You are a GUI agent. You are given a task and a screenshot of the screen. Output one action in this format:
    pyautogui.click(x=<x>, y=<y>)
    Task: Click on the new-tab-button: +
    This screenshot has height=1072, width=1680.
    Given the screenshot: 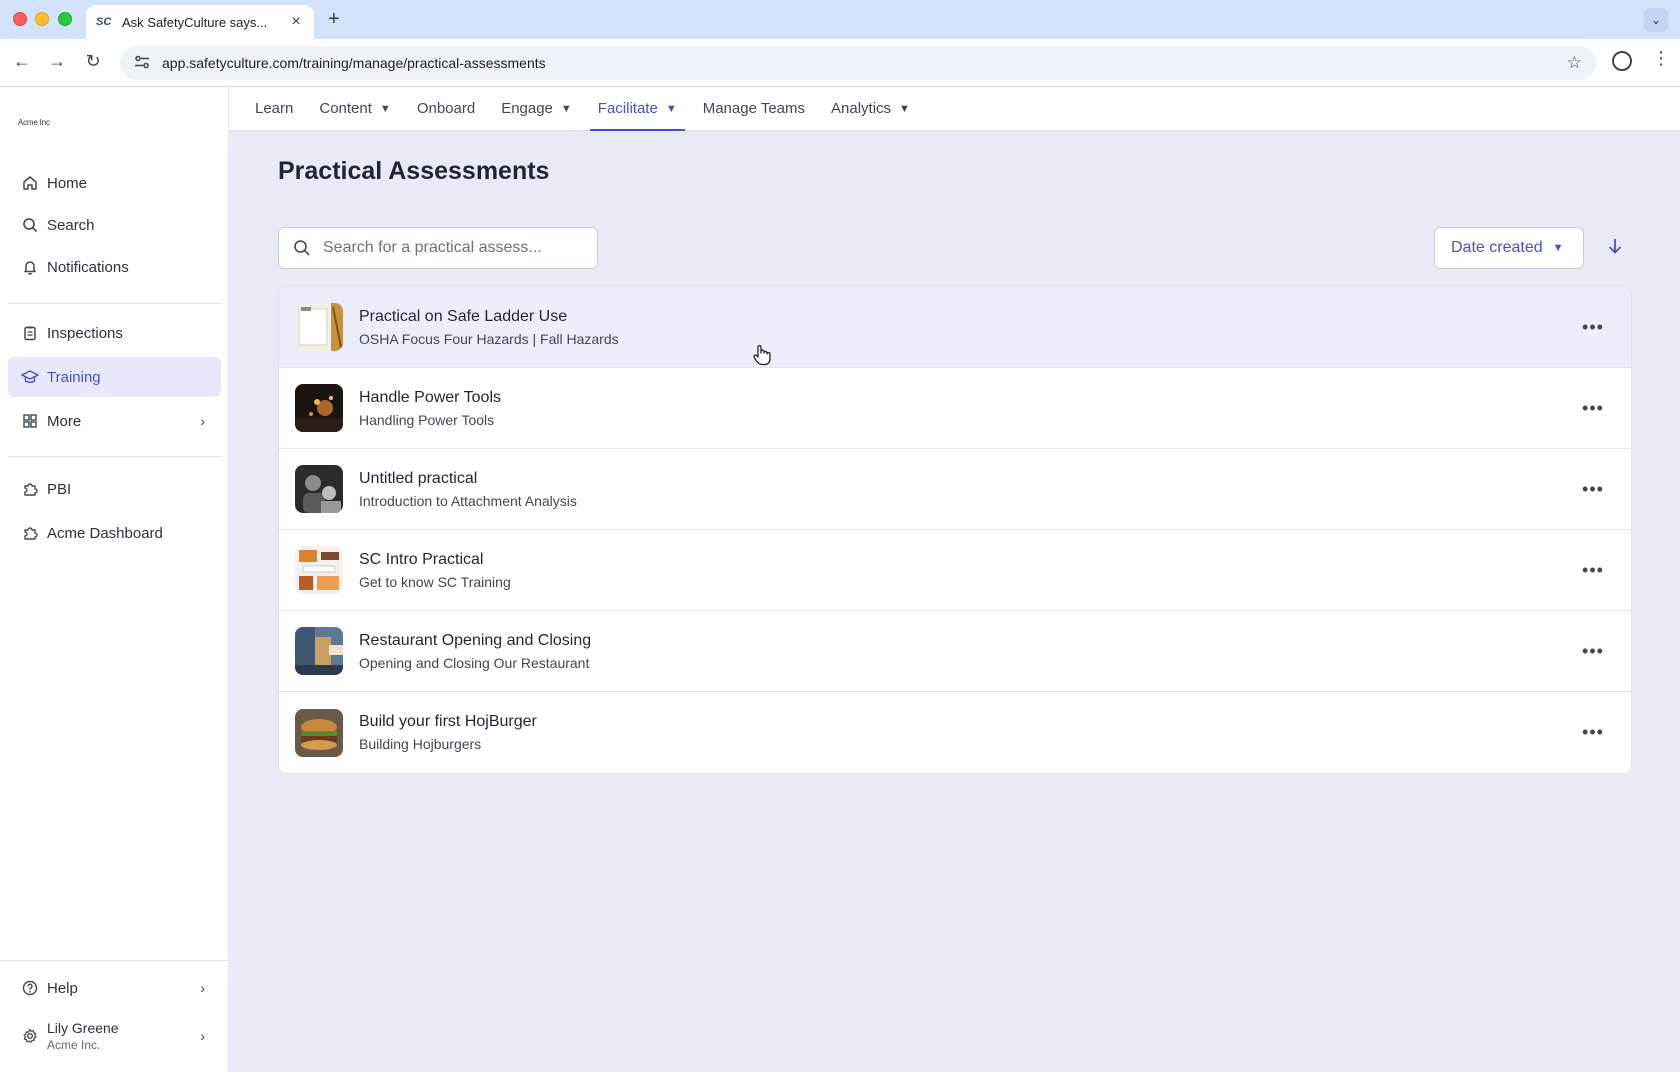 What is the action you would take?
    pyautogui.click(x=334, y=19)
    